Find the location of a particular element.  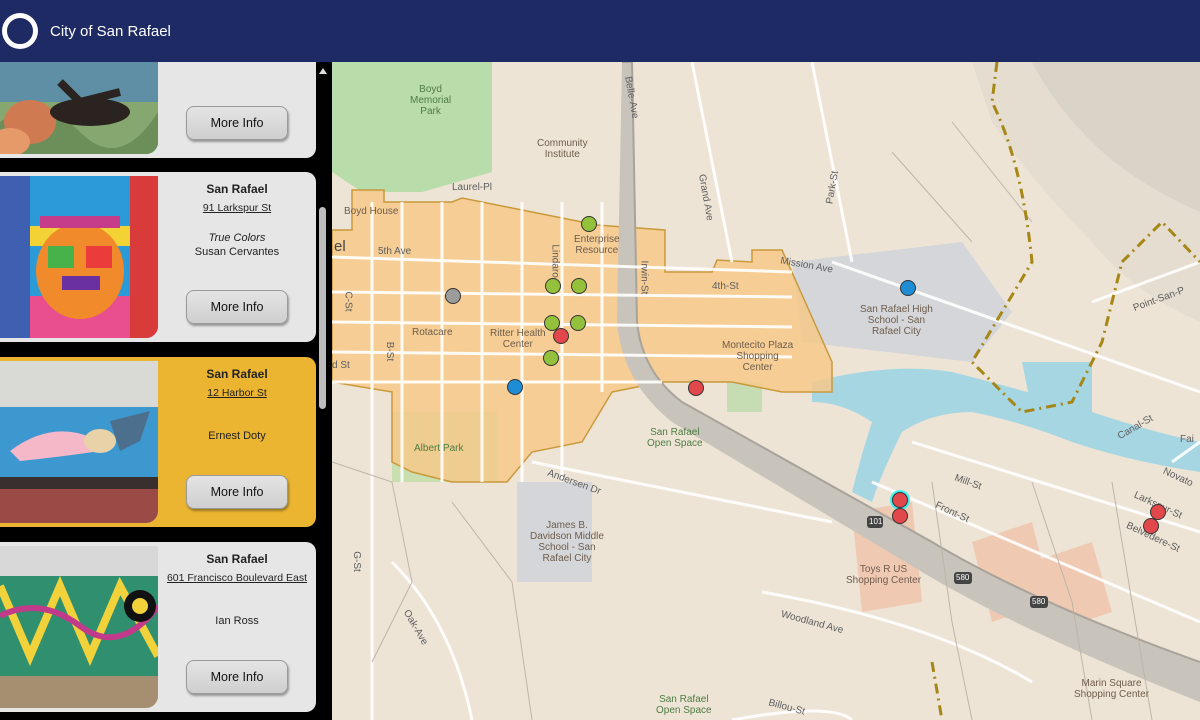

street-label: Fai is located at coordinates (1187, 439).